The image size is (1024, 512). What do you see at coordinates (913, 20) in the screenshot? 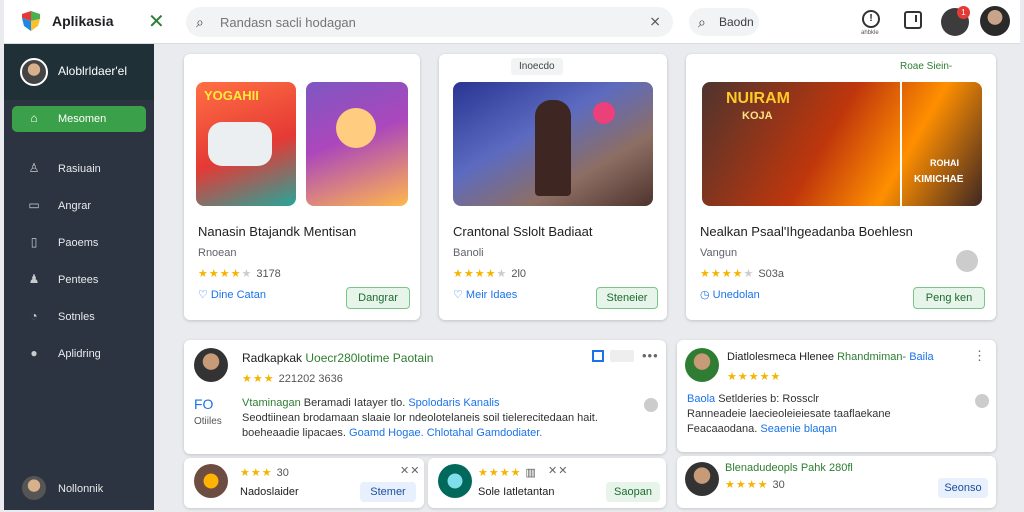
I see `download-icon` at bounding box center [913, 20].